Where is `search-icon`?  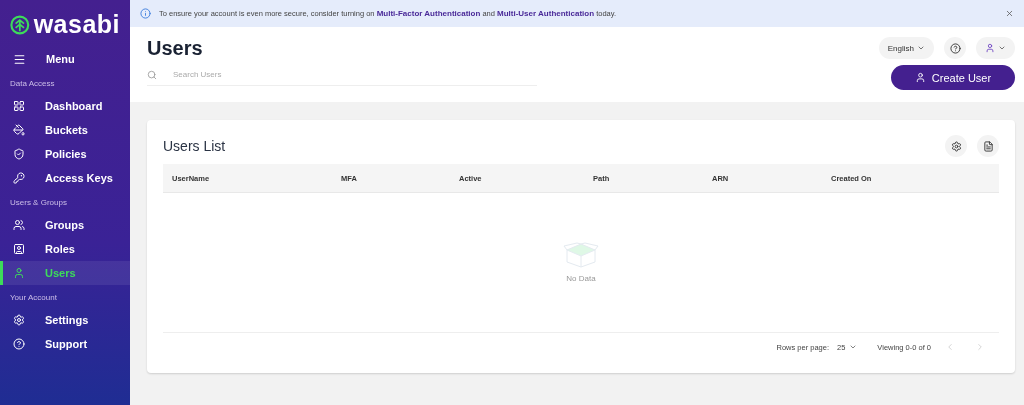
search-icon is located at coordinates (152, 74).